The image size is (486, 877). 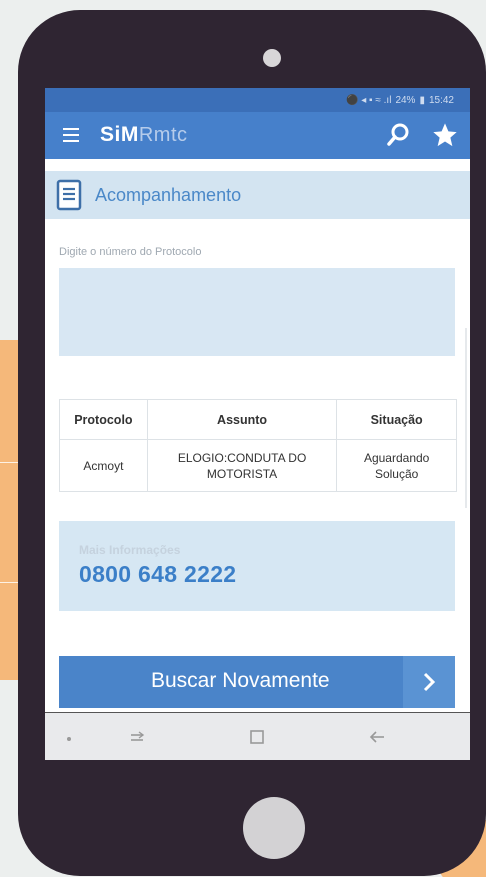 What do you see at coordinates (377, 737) in the screenshot?
I see `back-icon` at bounding box center [377, 737].